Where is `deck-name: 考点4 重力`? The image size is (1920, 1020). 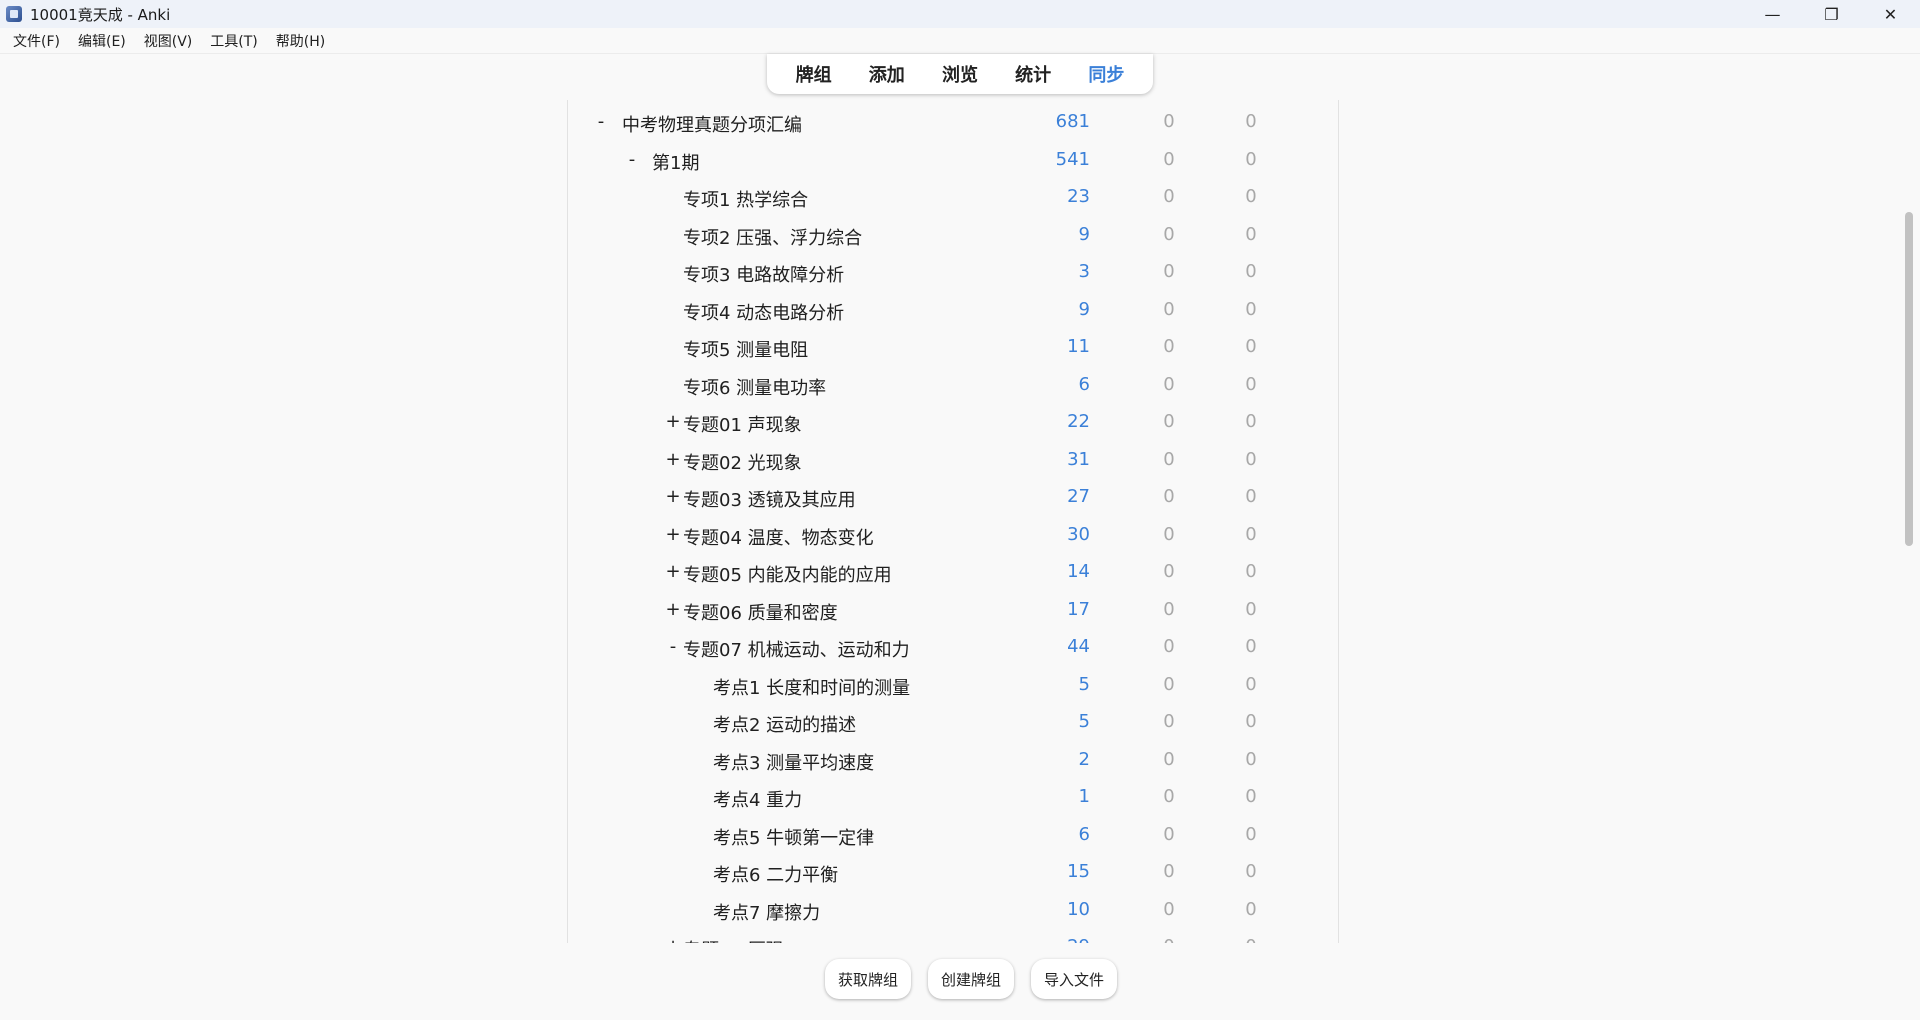
deck-name: 考点4 重力 is located at coordinates (757, 799).